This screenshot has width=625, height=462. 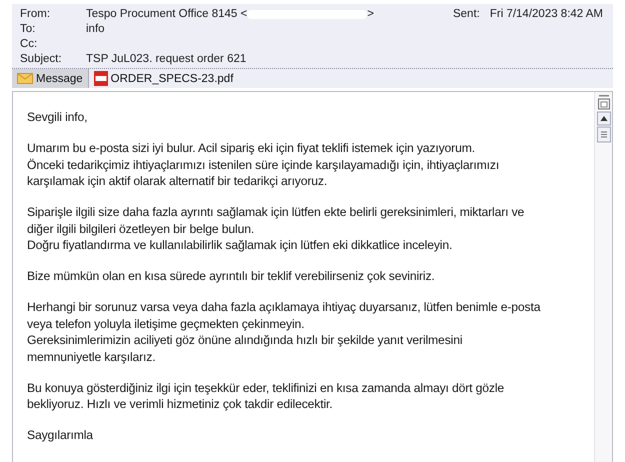 I want to click on field-label: To:, so click(x=28, y=29).